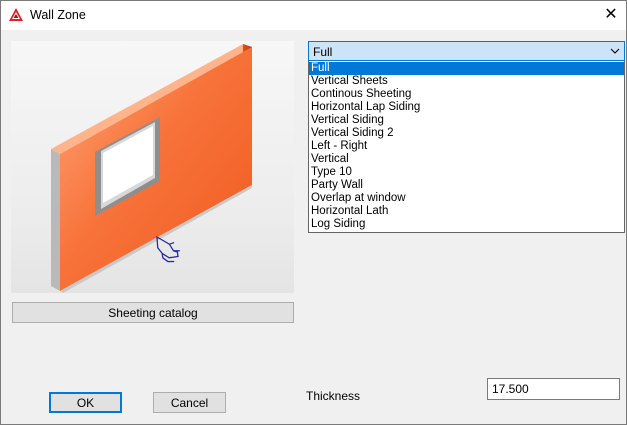  What do you see at coordinates (189, 402) in the screenshot?
I see `cancel-button: Cancel` at bounding box center [189, 402].